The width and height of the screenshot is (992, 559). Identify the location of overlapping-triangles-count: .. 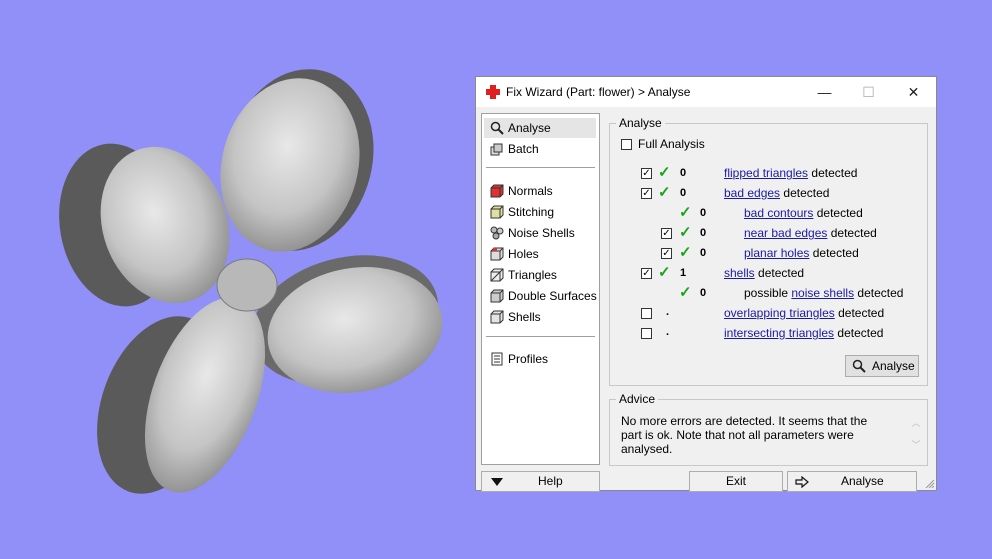
(668, 312).